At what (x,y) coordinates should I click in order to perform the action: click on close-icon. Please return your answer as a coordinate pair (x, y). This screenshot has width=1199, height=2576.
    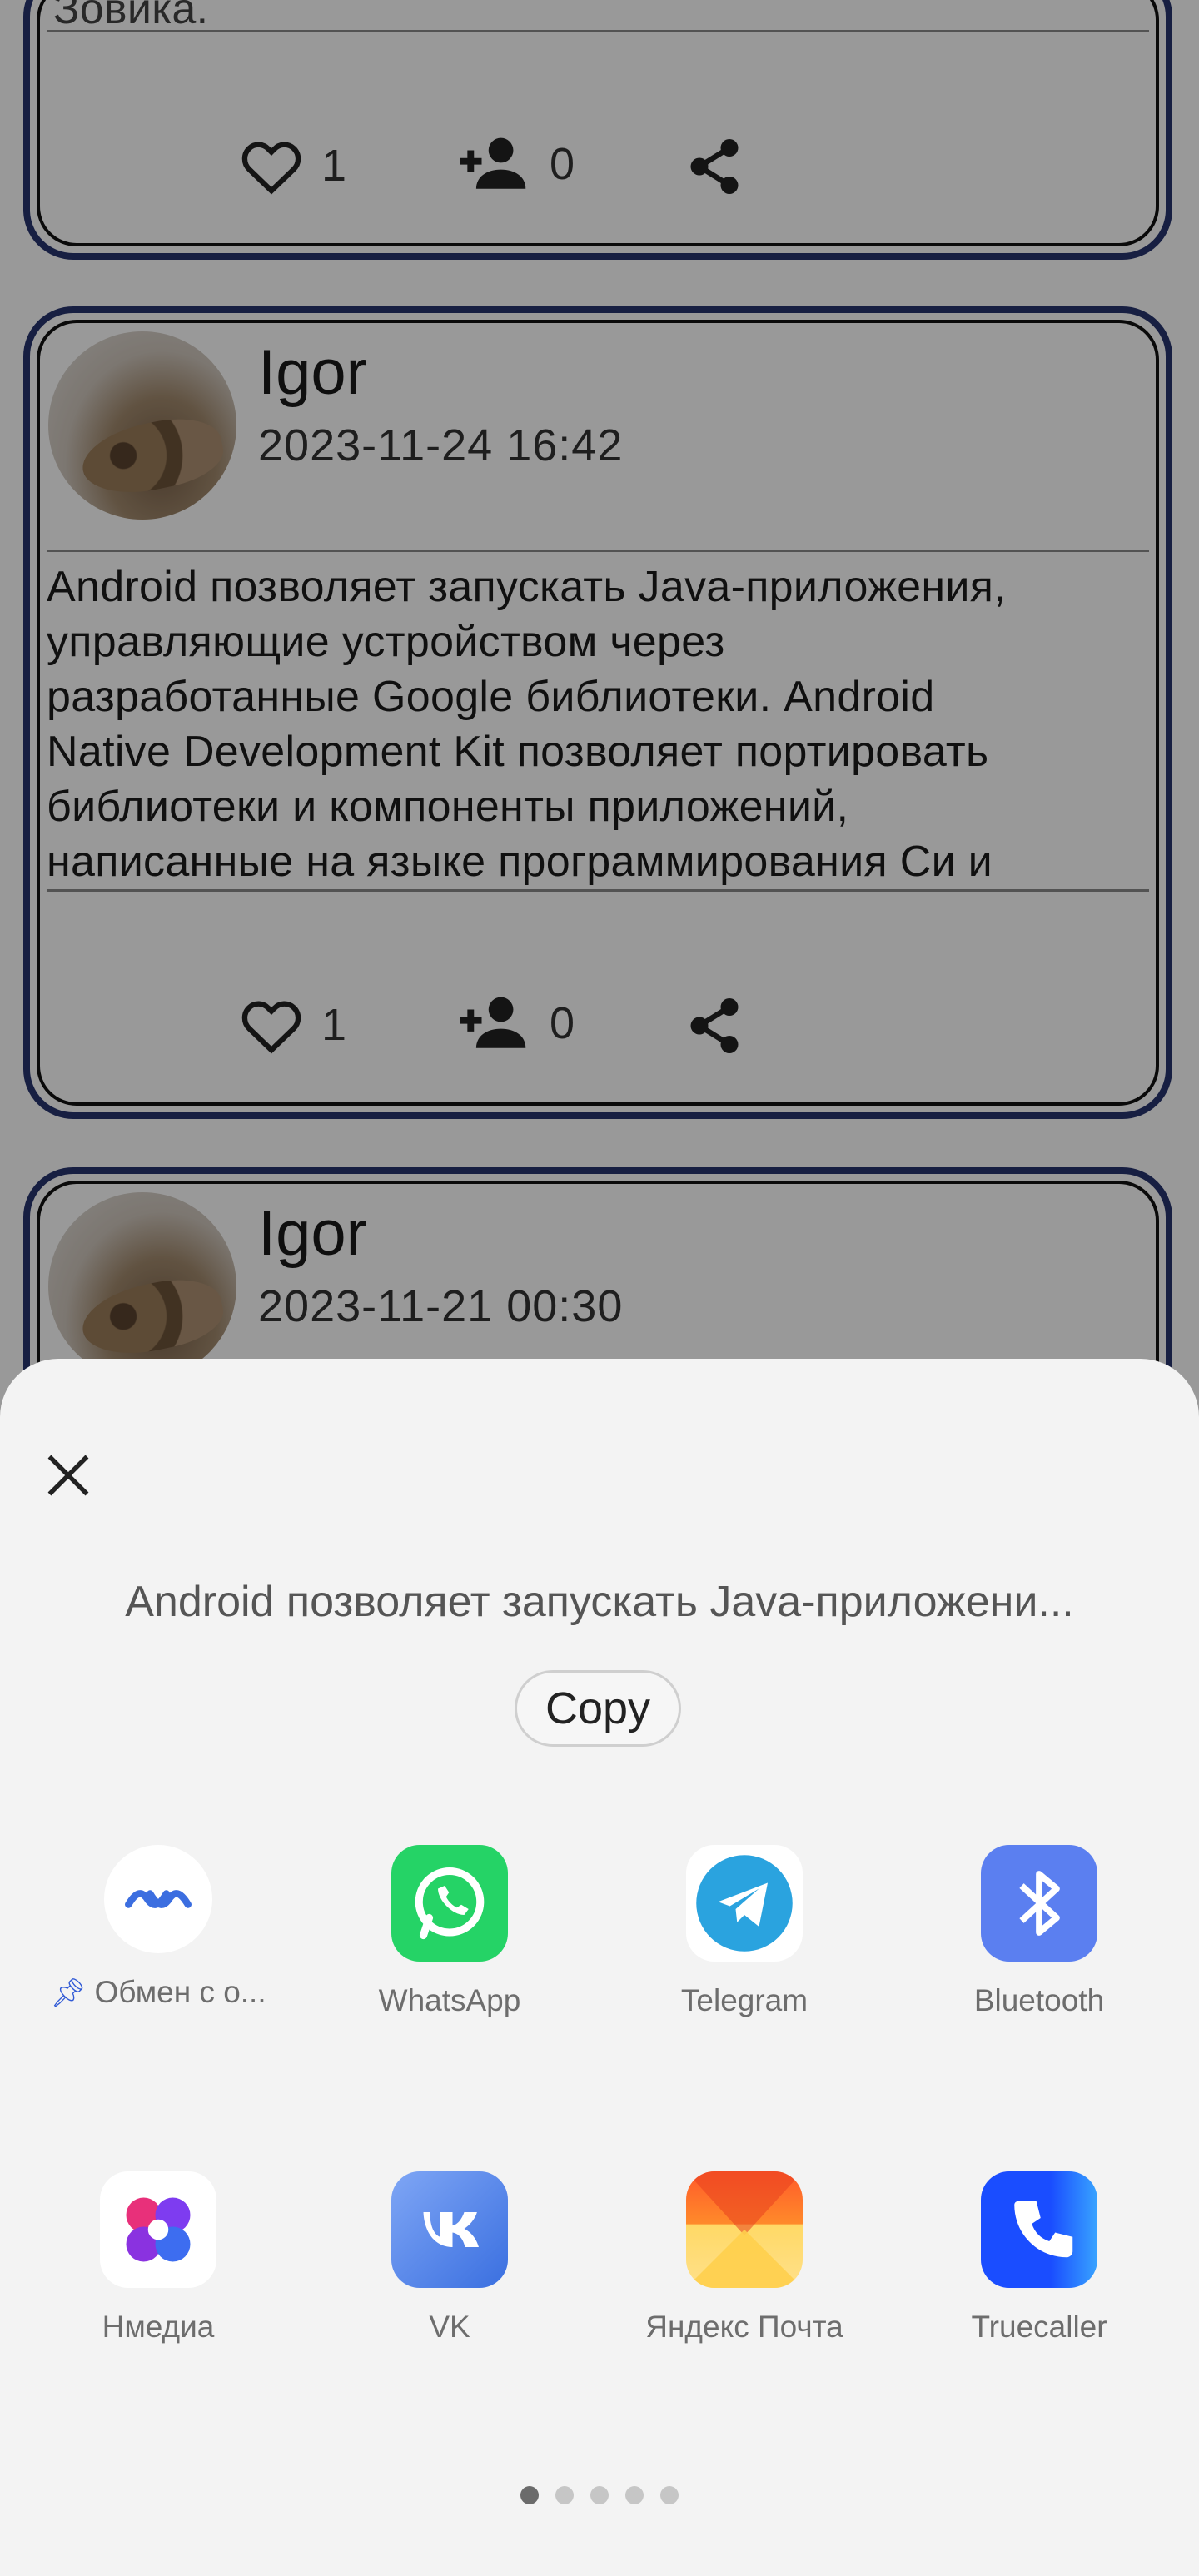
    Looking at the image, I should click on (68, 1475).